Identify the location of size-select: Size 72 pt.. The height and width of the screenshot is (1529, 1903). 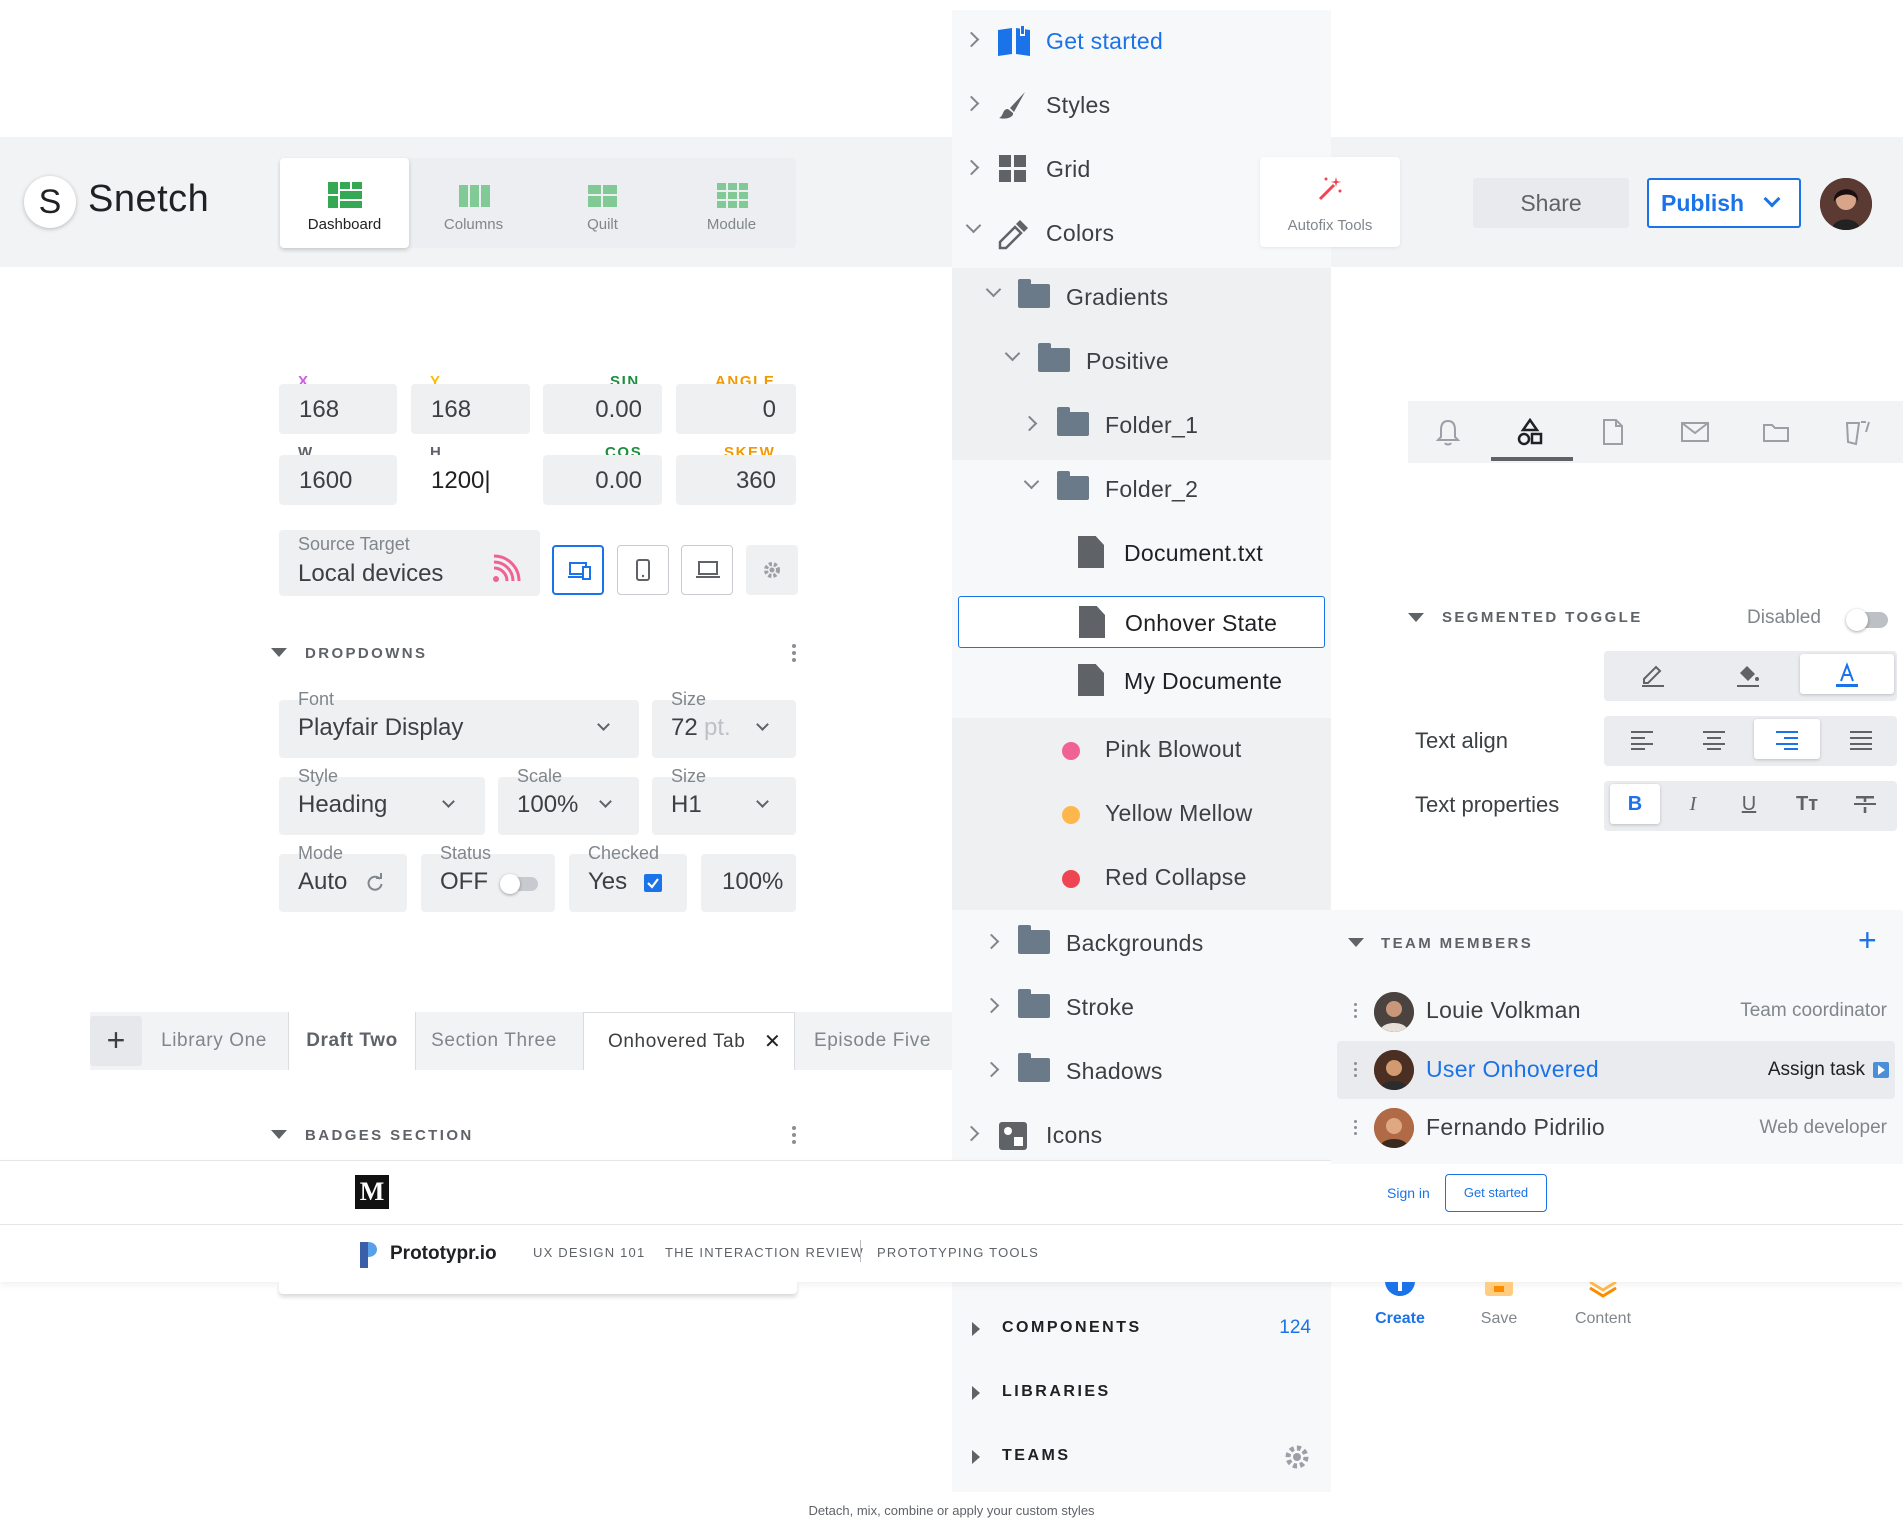
(724, 723).